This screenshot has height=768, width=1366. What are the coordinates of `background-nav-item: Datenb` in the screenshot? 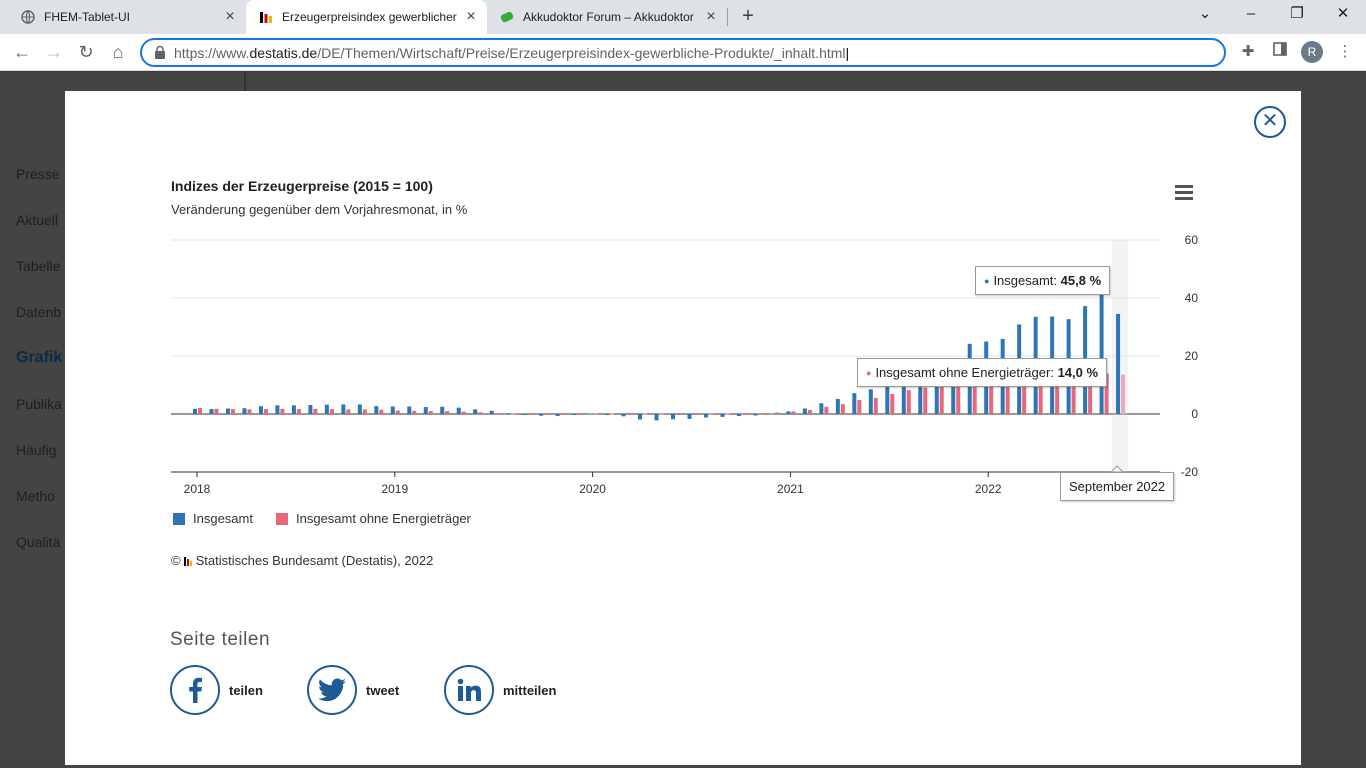 It's located at (39, 312).